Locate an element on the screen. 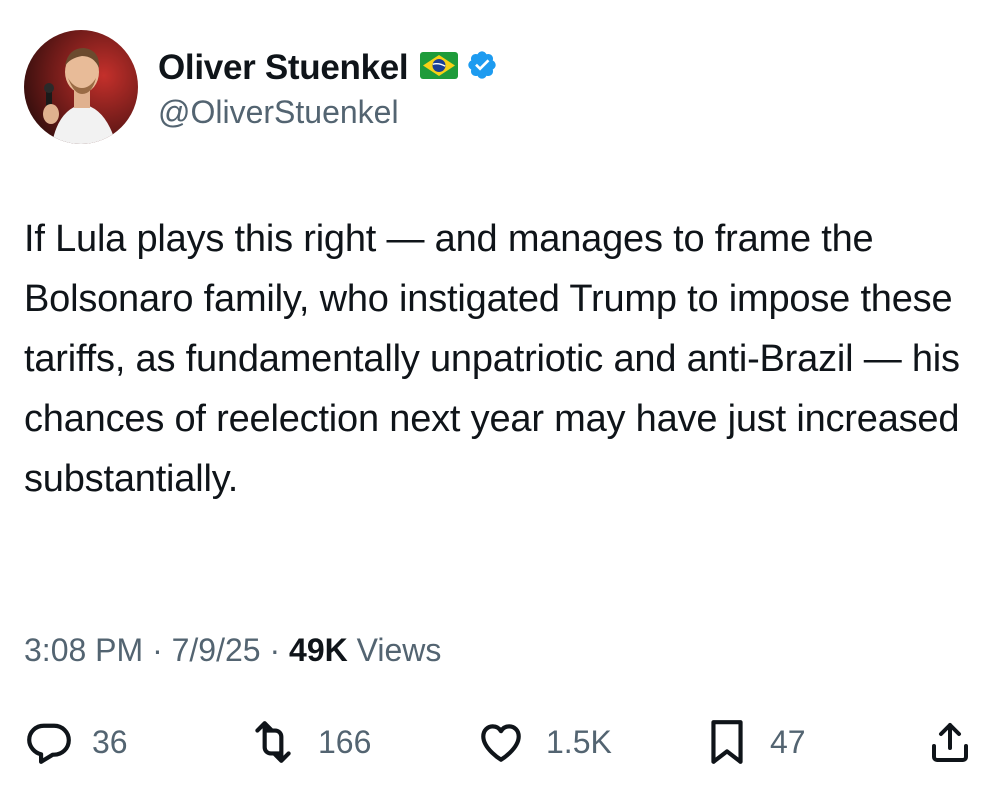 The width and height of the screenshot is (1000, 794). bookmark-icon is located at coordinates (727, 742).